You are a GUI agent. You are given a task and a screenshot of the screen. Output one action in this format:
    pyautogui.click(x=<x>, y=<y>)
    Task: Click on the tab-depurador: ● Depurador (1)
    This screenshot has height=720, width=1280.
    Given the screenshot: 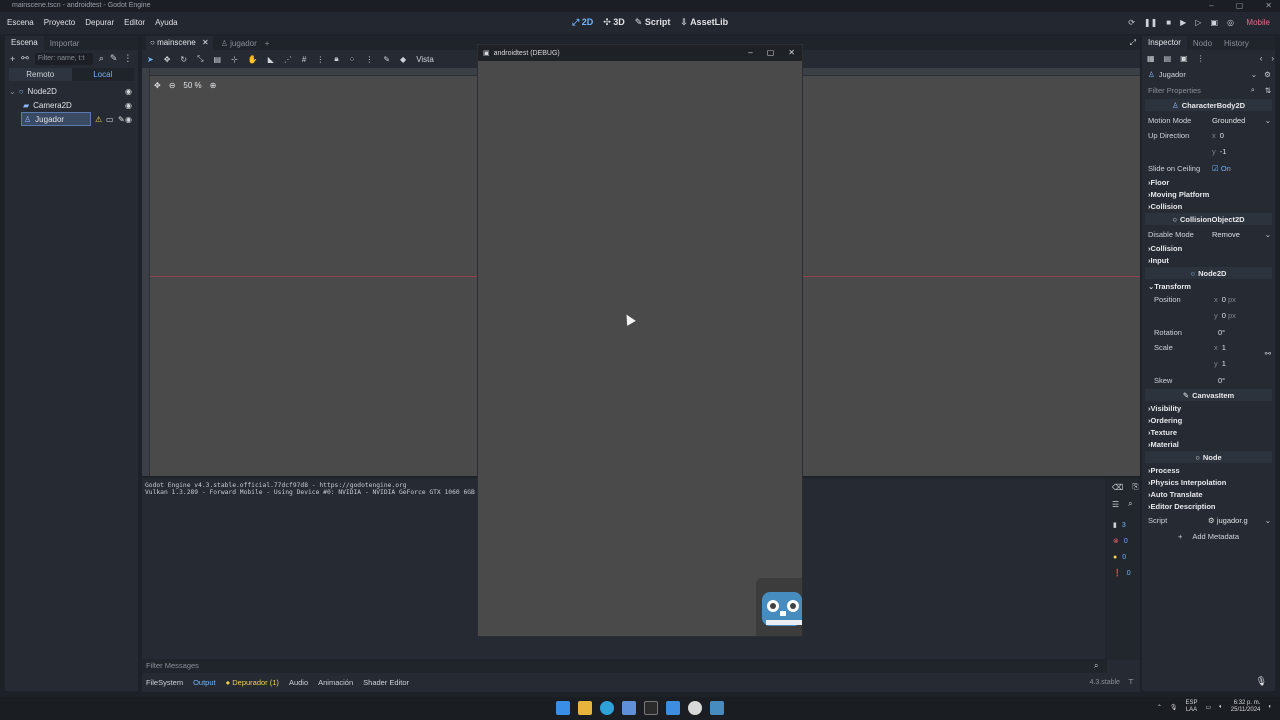 What is the action you would take?
    pyautogui.click(x=252, y=683)
    